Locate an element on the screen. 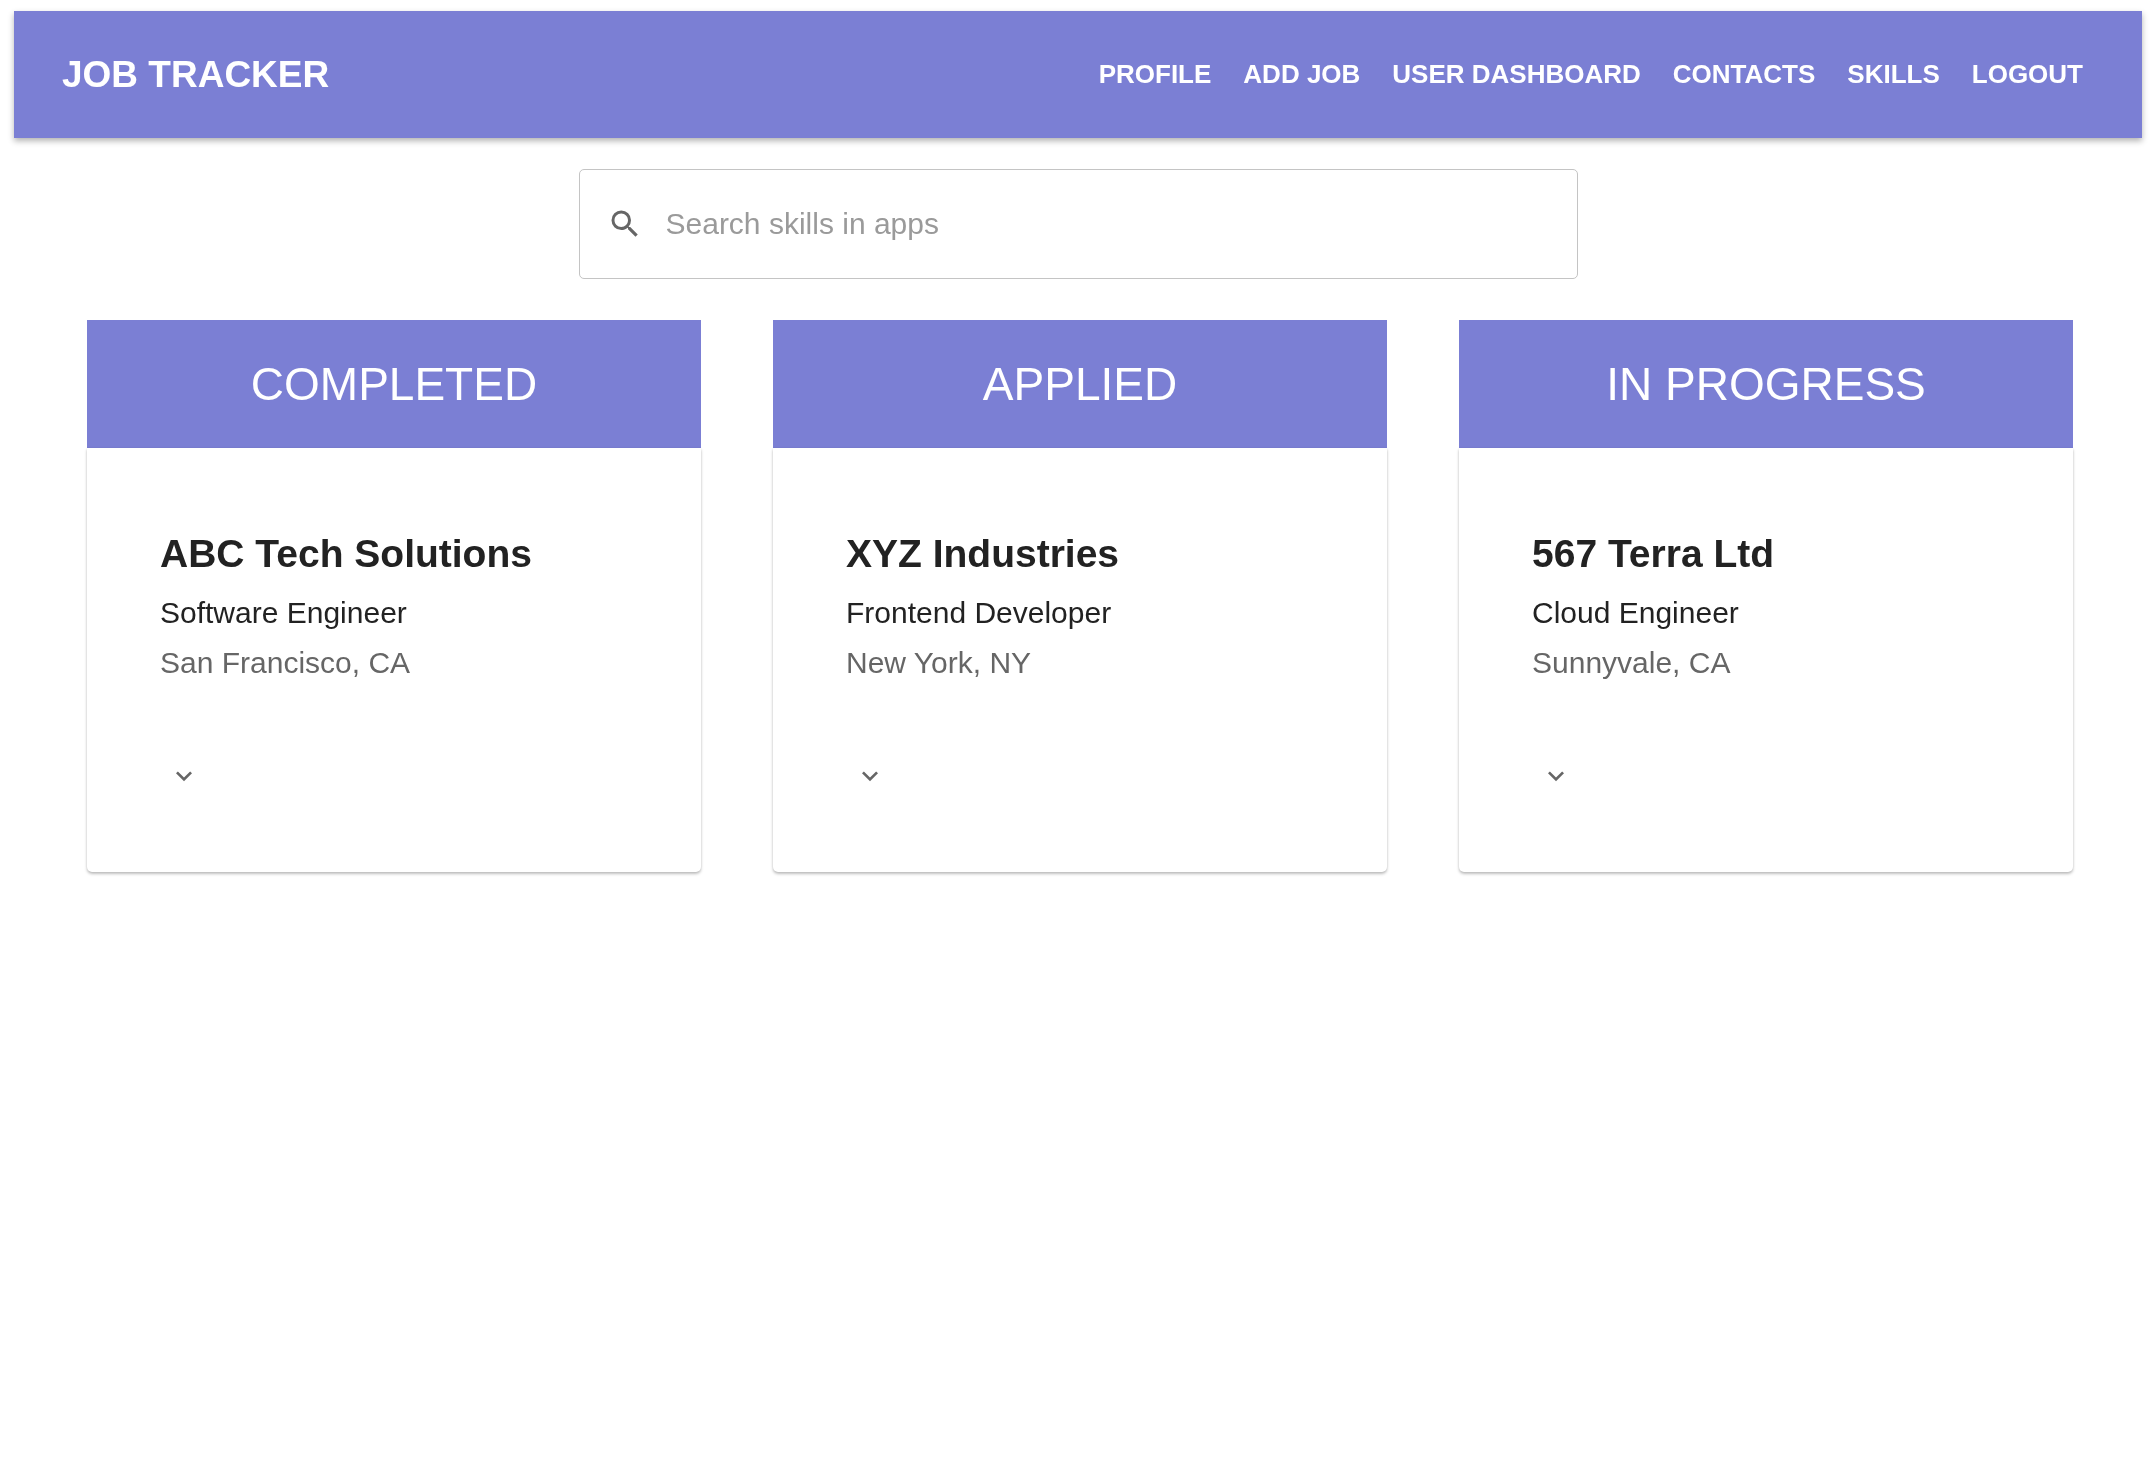 This screenshot has height=1480, width=2156. nav-link: SKILLS is located at coordinates (1893, 74).